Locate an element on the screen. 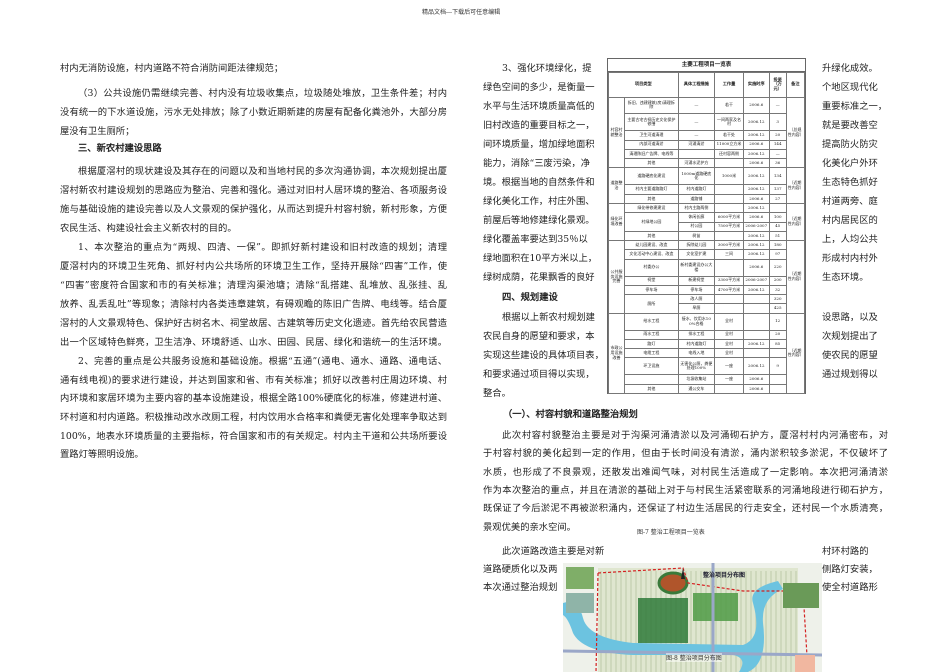 The width and height of the screenshot is (950, 672). table-row: 环卫设施 无害化公厕，粪便处理100% 一座 2006.12 9 is located at coordinates (707, 366).